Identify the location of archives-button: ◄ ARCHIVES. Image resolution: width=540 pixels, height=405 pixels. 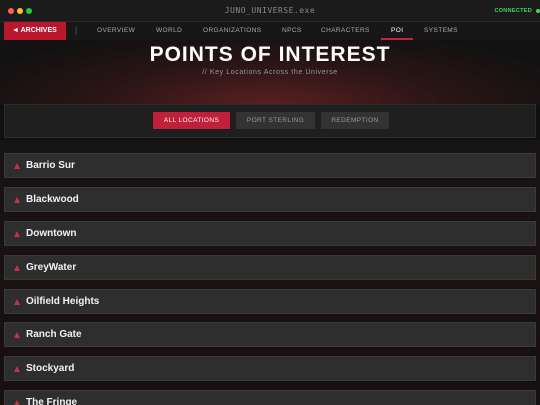
(35, 31).